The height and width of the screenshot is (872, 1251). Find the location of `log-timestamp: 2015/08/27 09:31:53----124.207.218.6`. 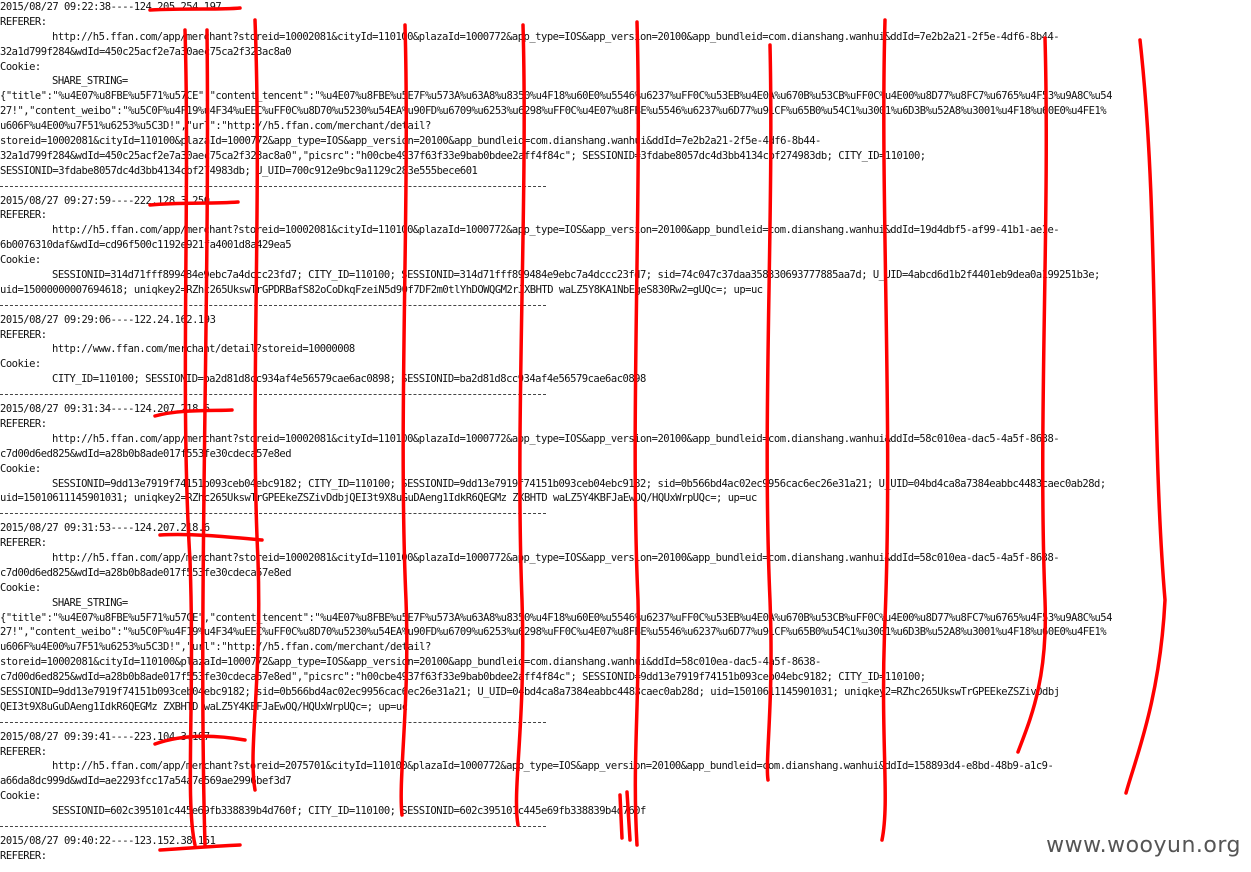

log-timestamp: 2015/08/27 09:31:53----124.207.218.6 is located at coordinates (105, 528).